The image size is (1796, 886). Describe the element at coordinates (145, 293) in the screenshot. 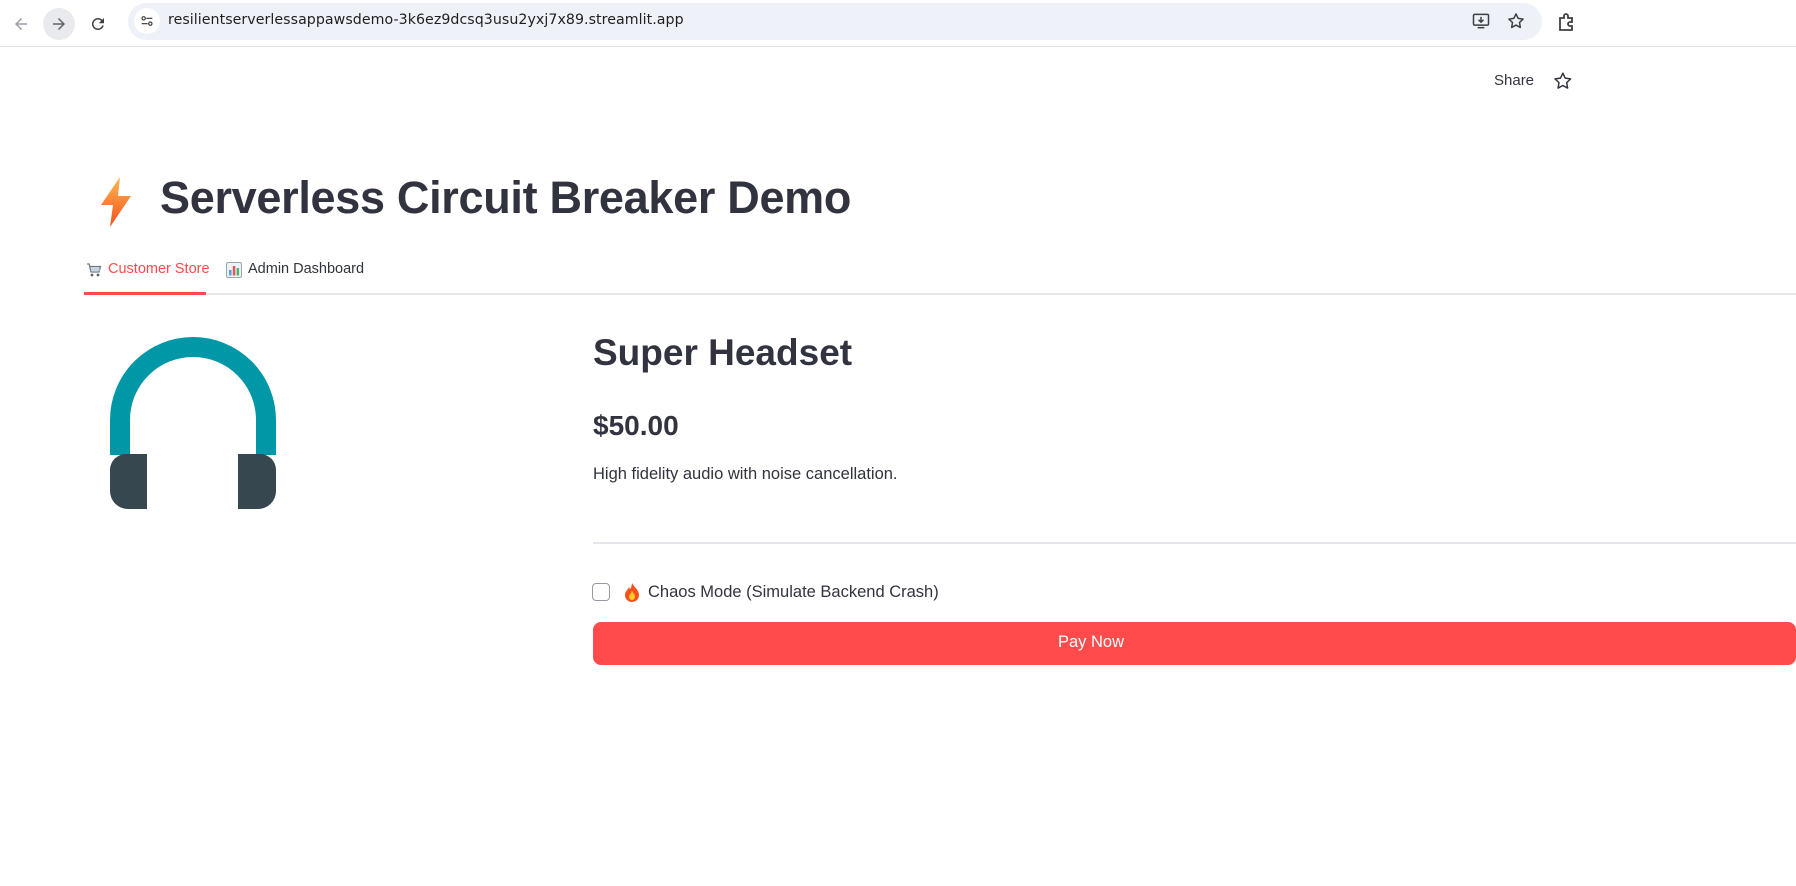

I see `active-tab-indicator` at that location.